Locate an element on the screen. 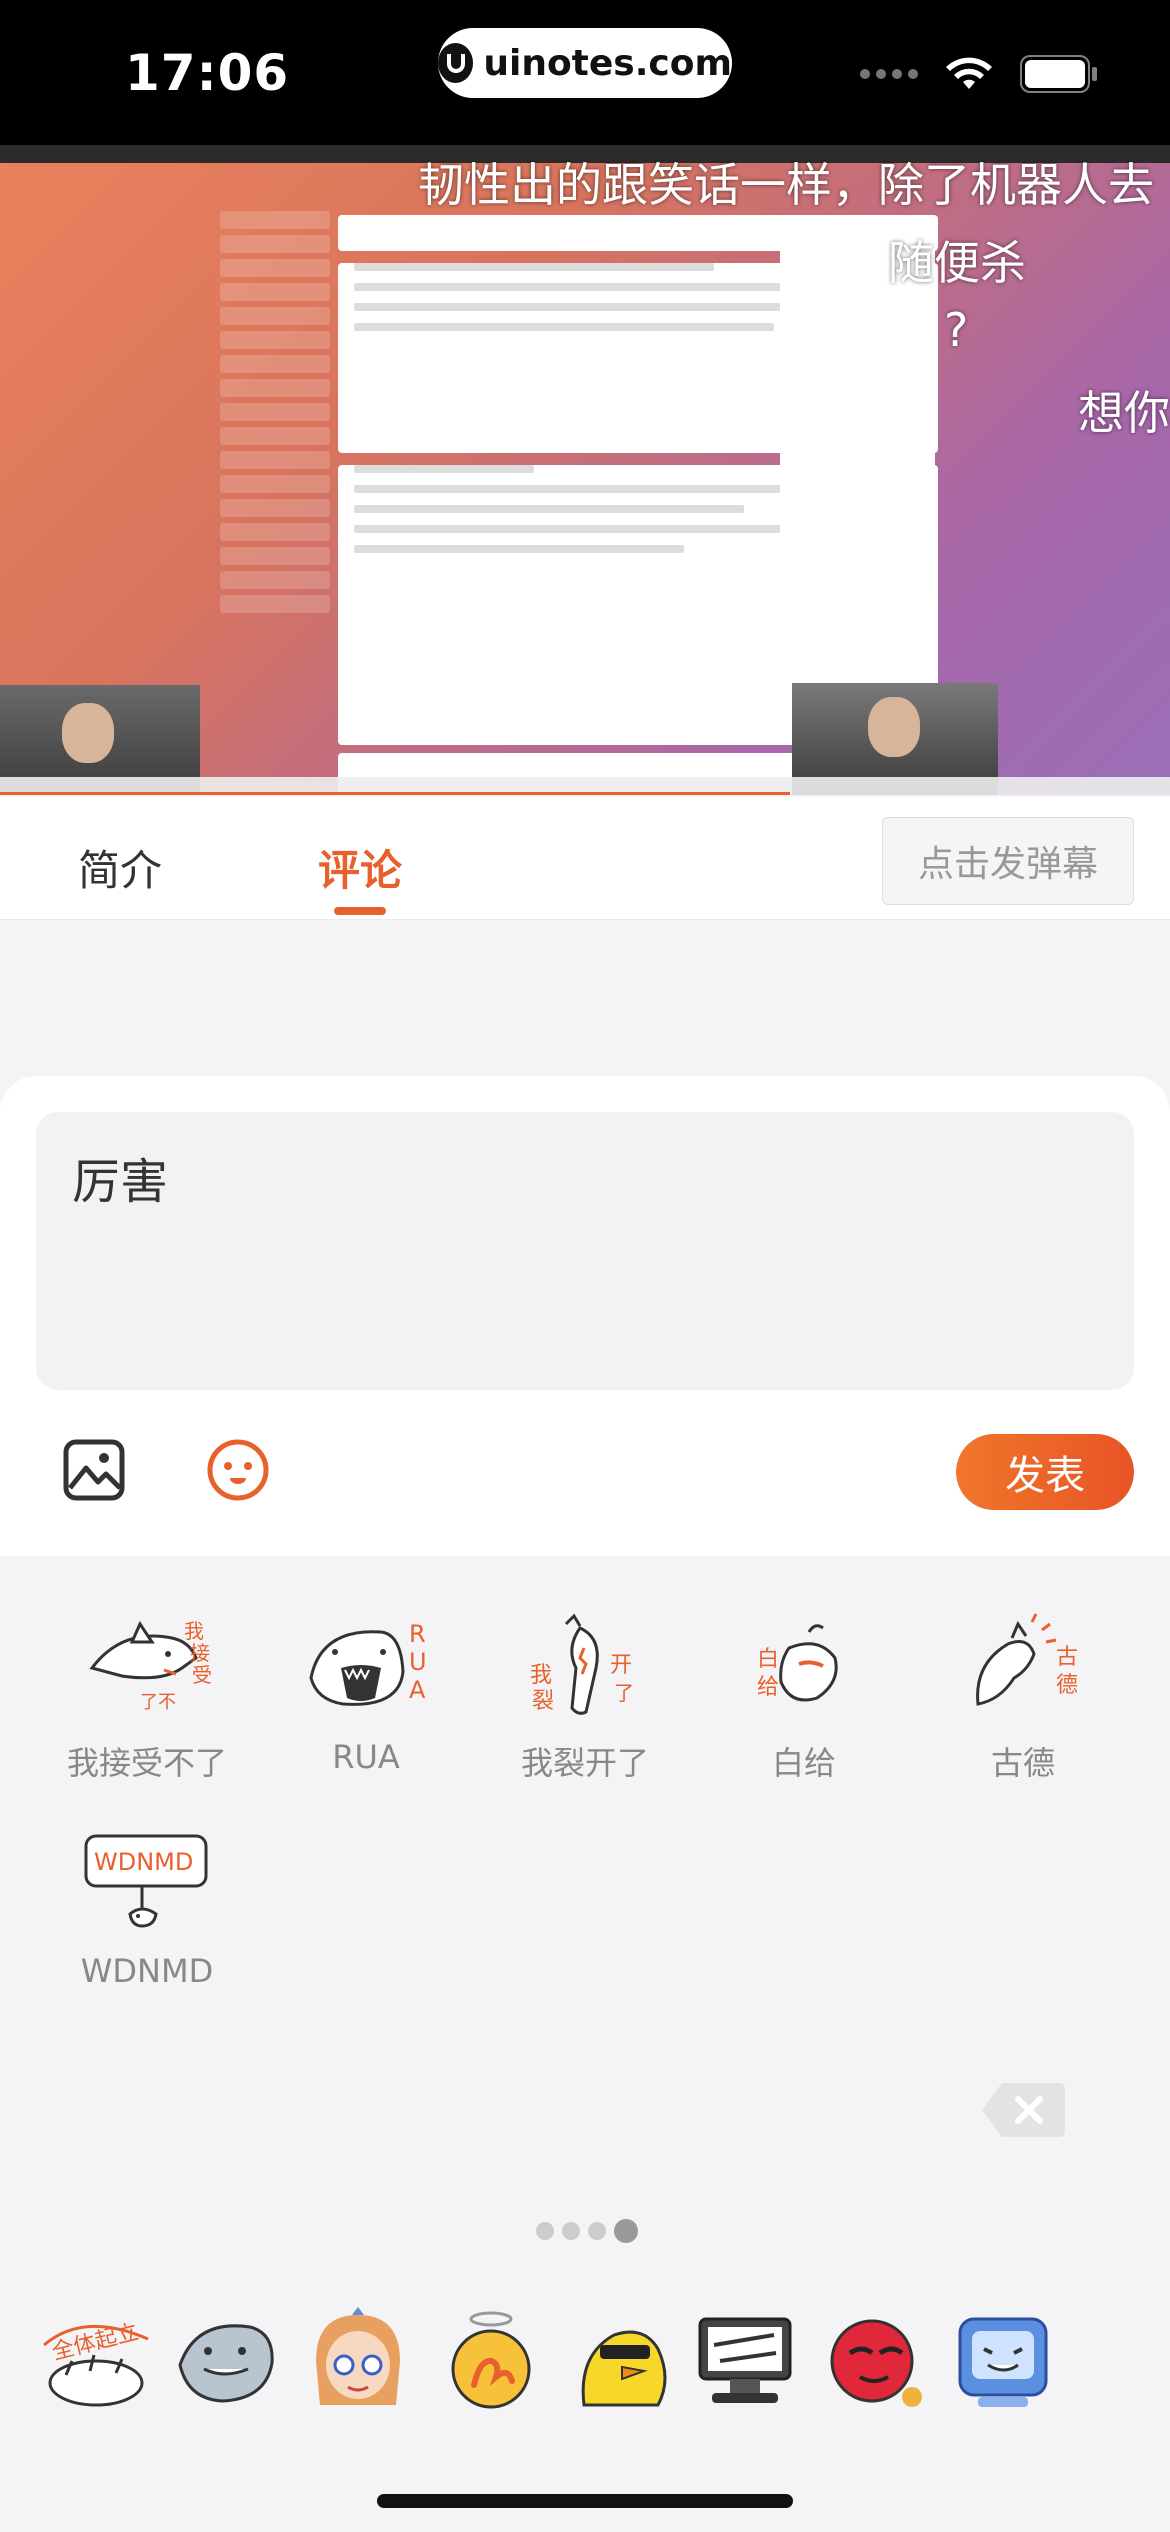 The height and width of the screenshot is (2532, 1170). sticker-item: 白 给 白给 is located at coordinates (804, 1696).